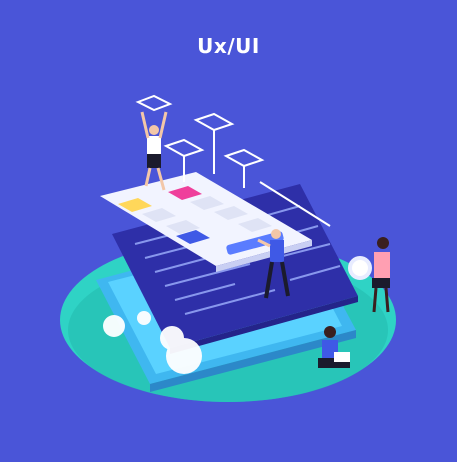 The width and height of the screenshot is (457, 462). I want to click on woman-holding-frame, so click(154, 151).